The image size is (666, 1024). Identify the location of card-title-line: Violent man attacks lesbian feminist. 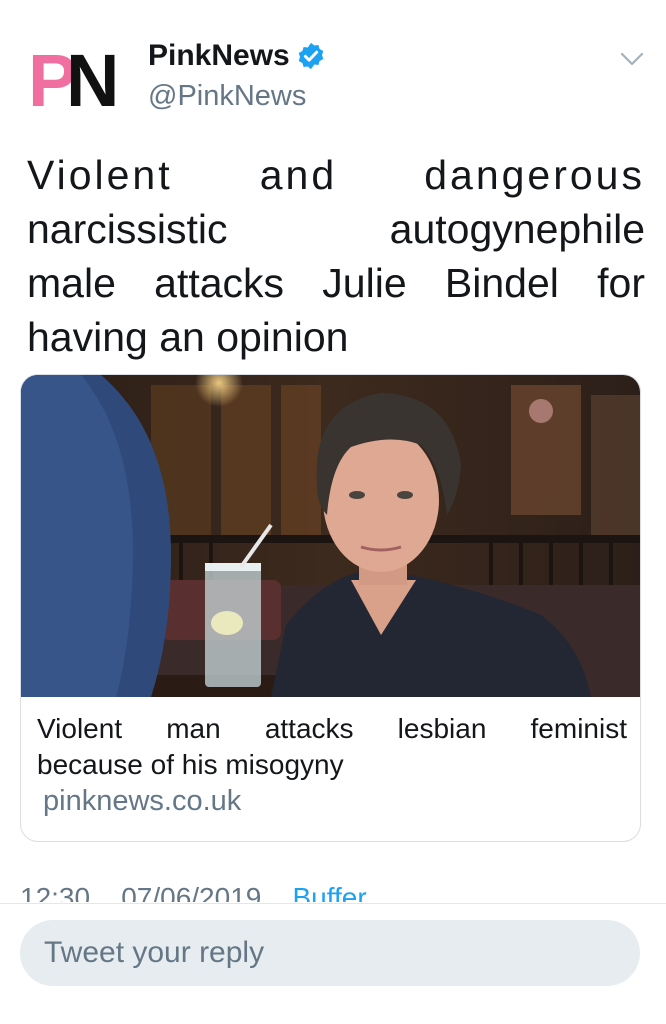
(332, 728).